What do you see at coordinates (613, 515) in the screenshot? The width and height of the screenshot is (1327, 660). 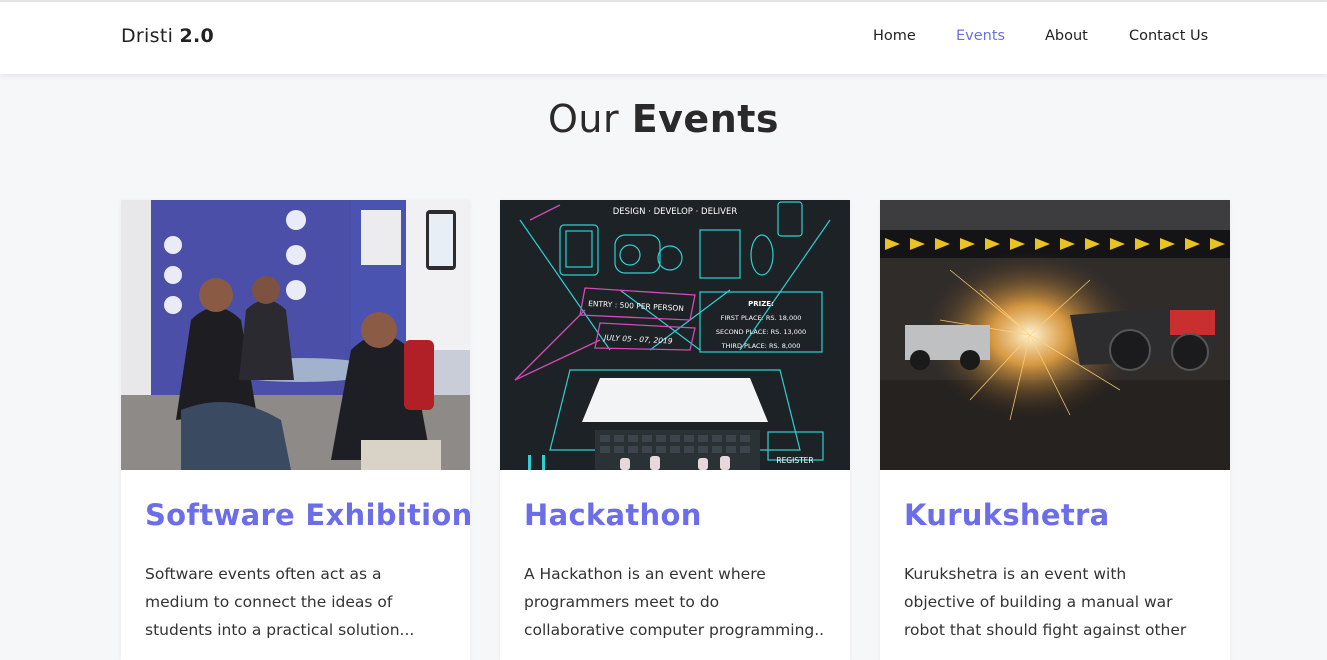 I see `event-title: Hackathon` at bounding box center [613, 515].